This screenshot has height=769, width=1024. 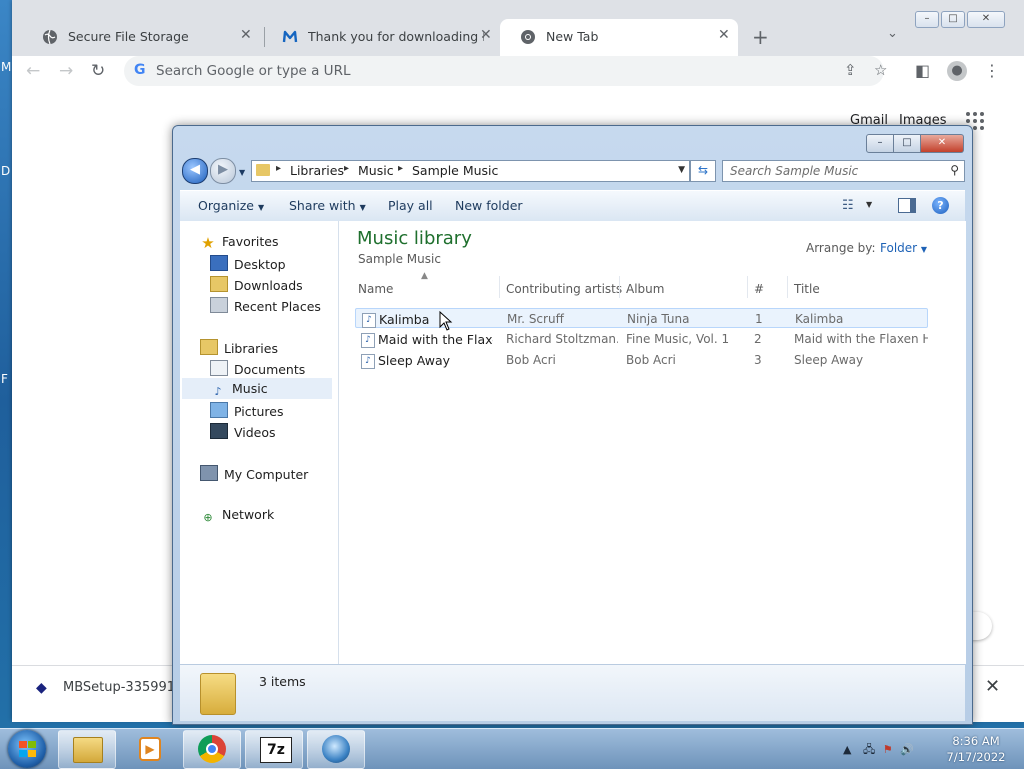 What do you see at coordinates (257, 388) in the screenshot?
I see `nav-item-music: ♪ Music` at bounding box center [257, 388].